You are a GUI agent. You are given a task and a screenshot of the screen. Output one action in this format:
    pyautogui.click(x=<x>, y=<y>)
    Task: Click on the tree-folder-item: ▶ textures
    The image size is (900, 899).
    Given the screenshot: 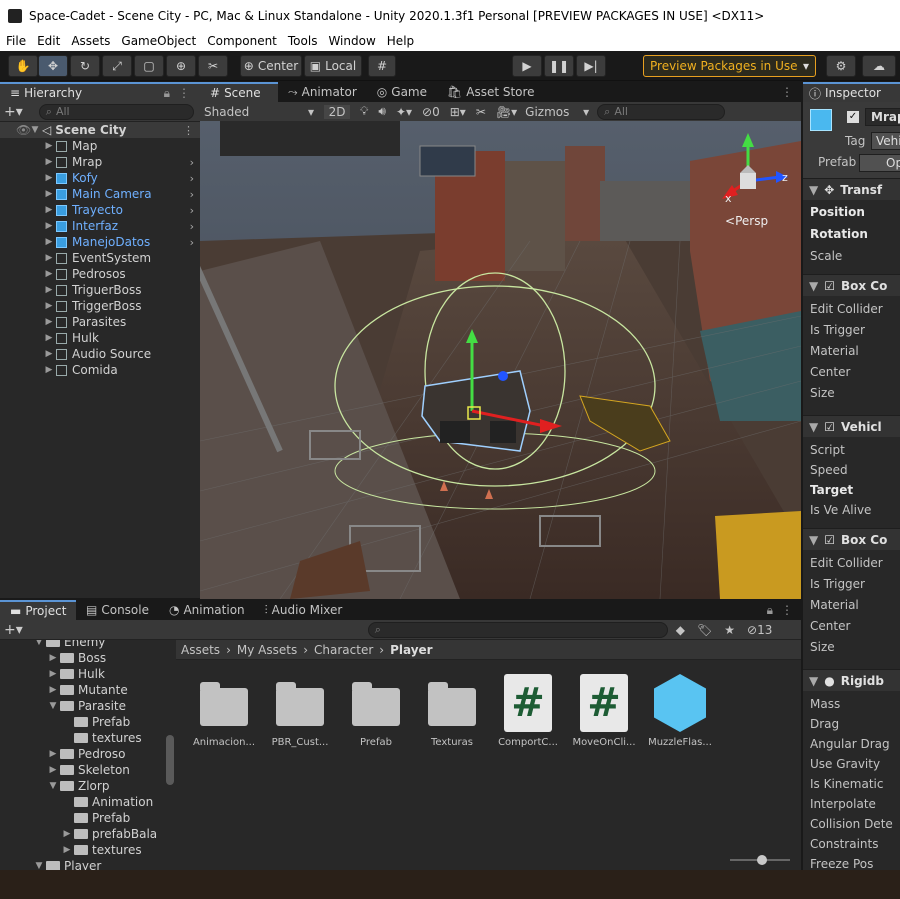 What is the action you would take?
    pyautogui.click(x=87, y=850)
    